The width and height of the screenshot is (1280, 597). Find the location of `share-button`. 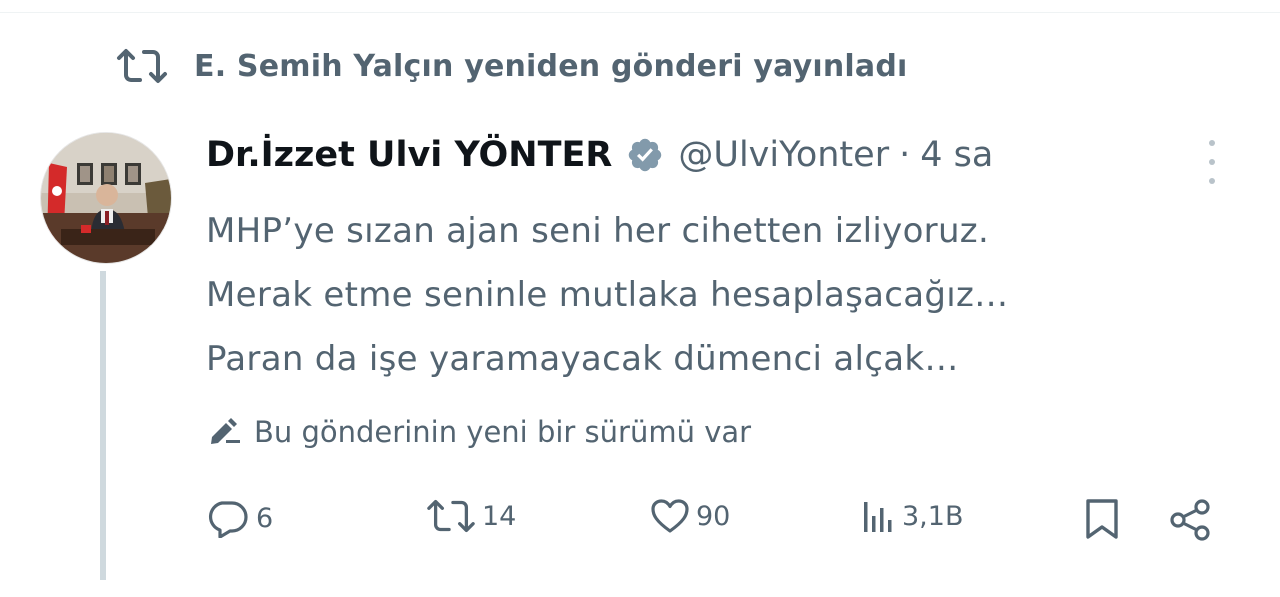

share-button is located at coordinates (1191, 520).